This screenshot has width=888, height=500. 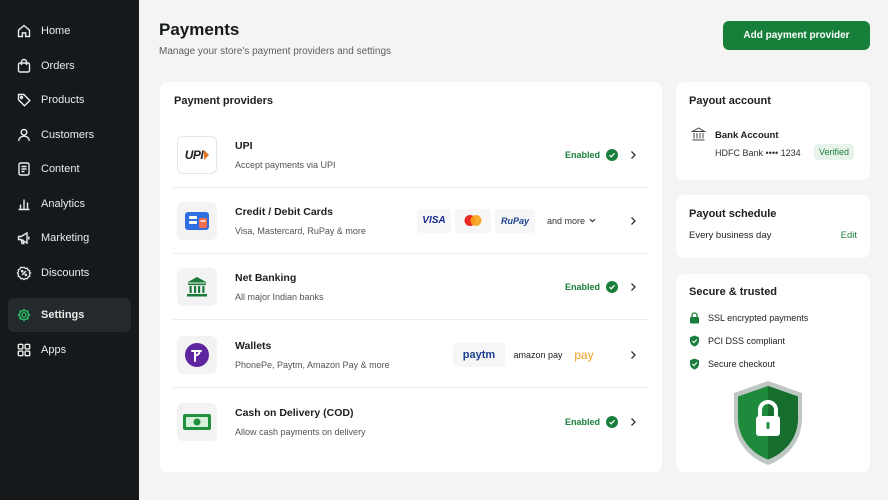 I want to click on person-icon, so click(x=24, y=135).